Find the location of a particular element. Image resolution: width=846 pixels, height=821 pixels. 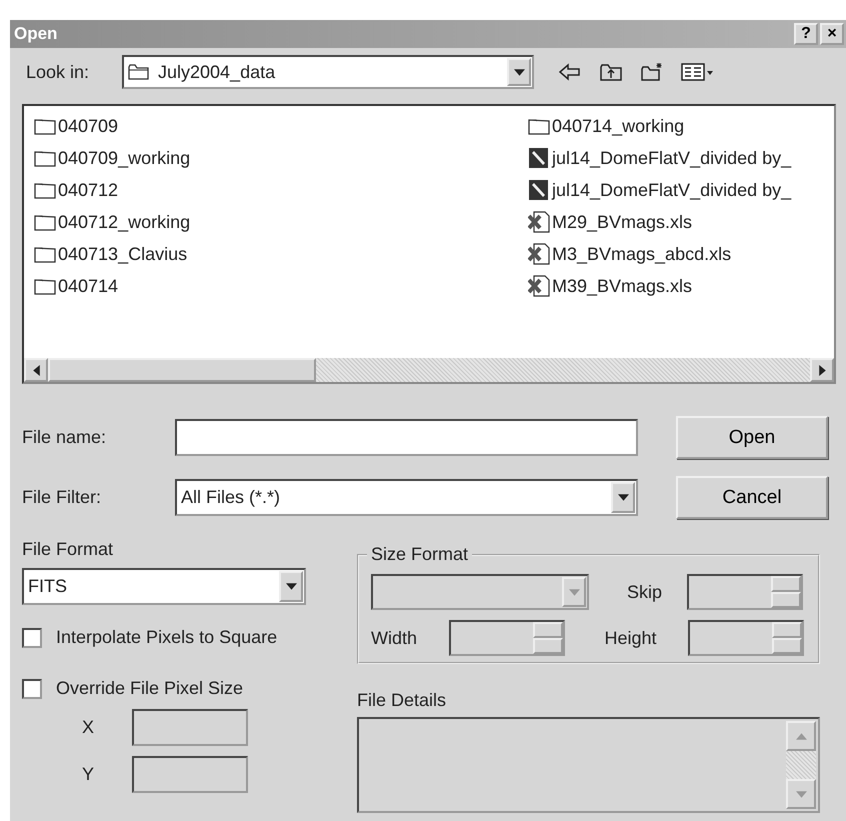

view-menu-icon is located at coordinates (698, 72).